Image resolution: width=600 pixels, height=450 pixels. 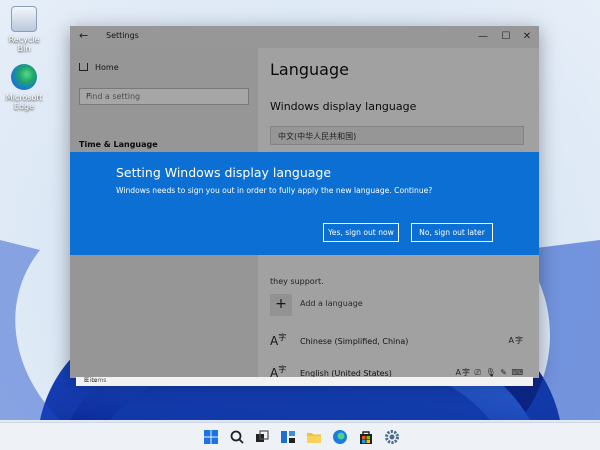 I want to click on recycle-bin-icon, so click(x=24, y=19).